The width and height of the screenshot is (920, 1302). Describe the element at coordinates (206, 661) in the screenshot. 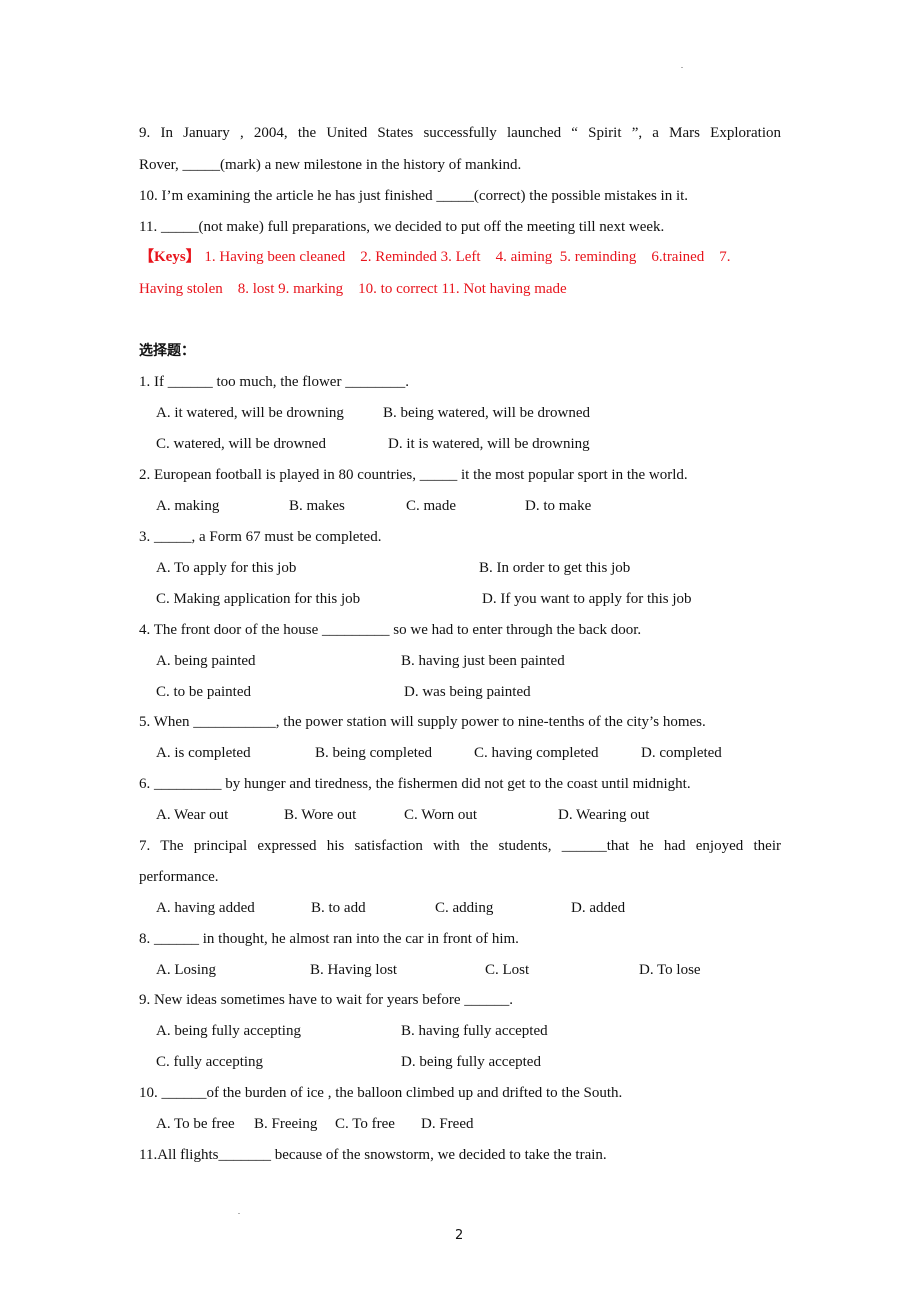

I see `mc-q4-option-a: A. being painted` at that location.